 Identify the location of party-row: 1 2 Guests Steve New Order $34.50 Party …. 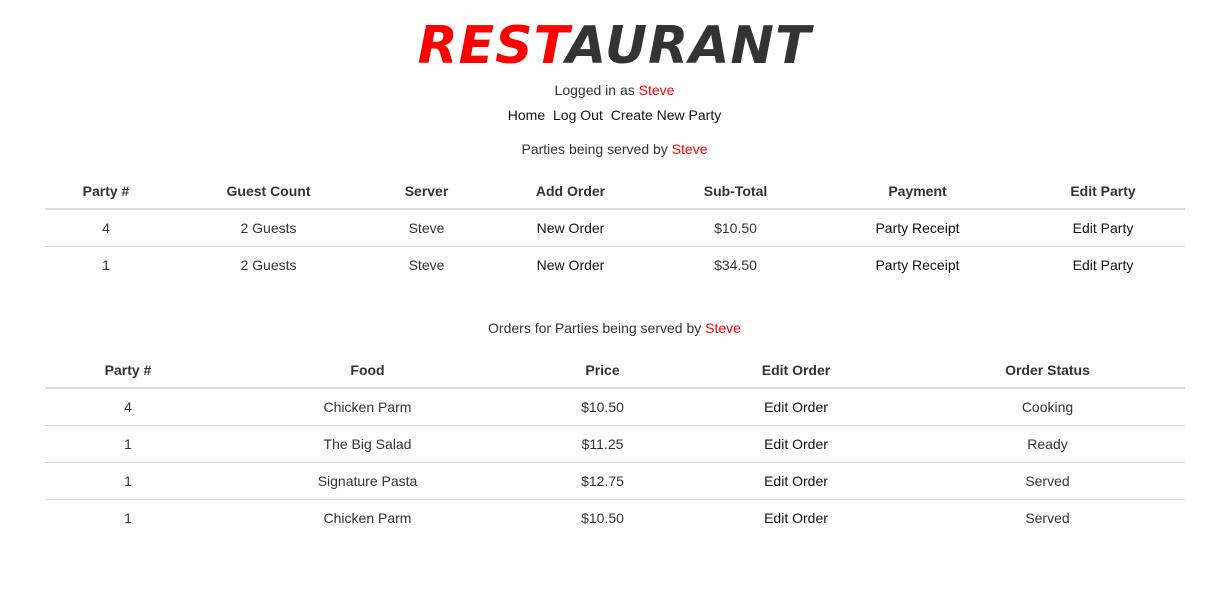
(614, 264).